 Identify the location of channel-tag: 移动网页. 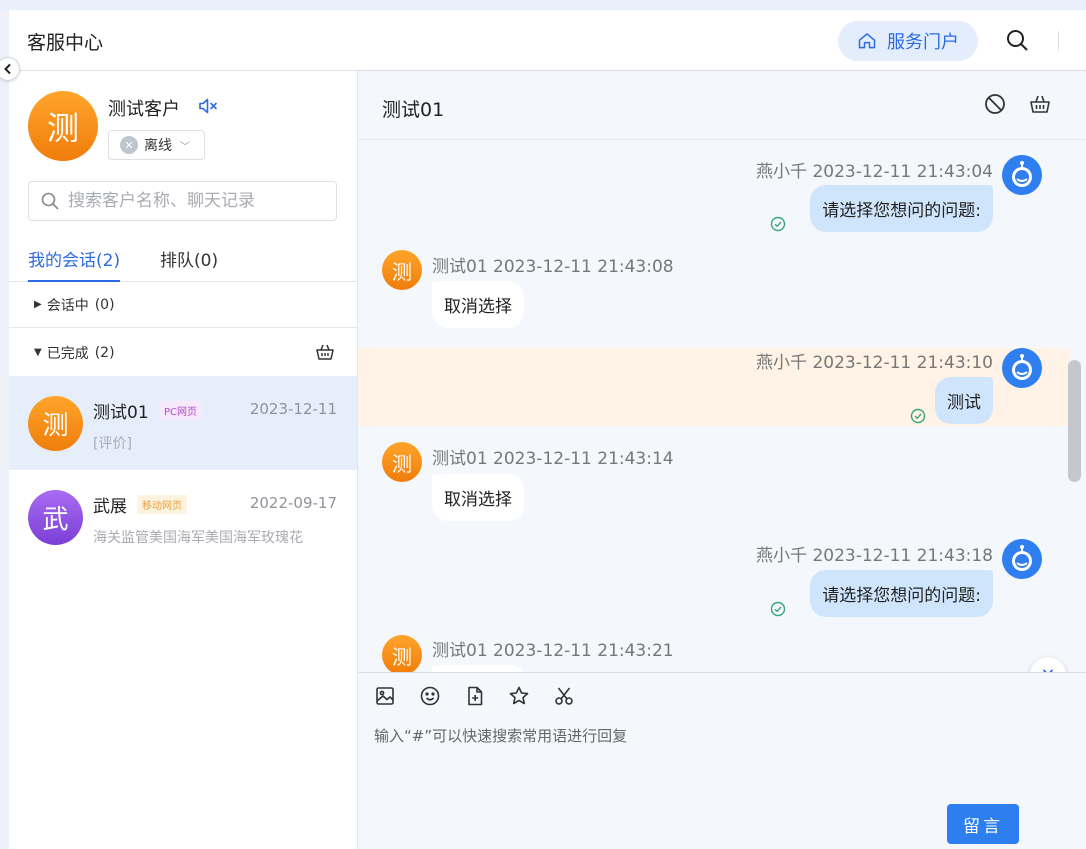
(162, 504).